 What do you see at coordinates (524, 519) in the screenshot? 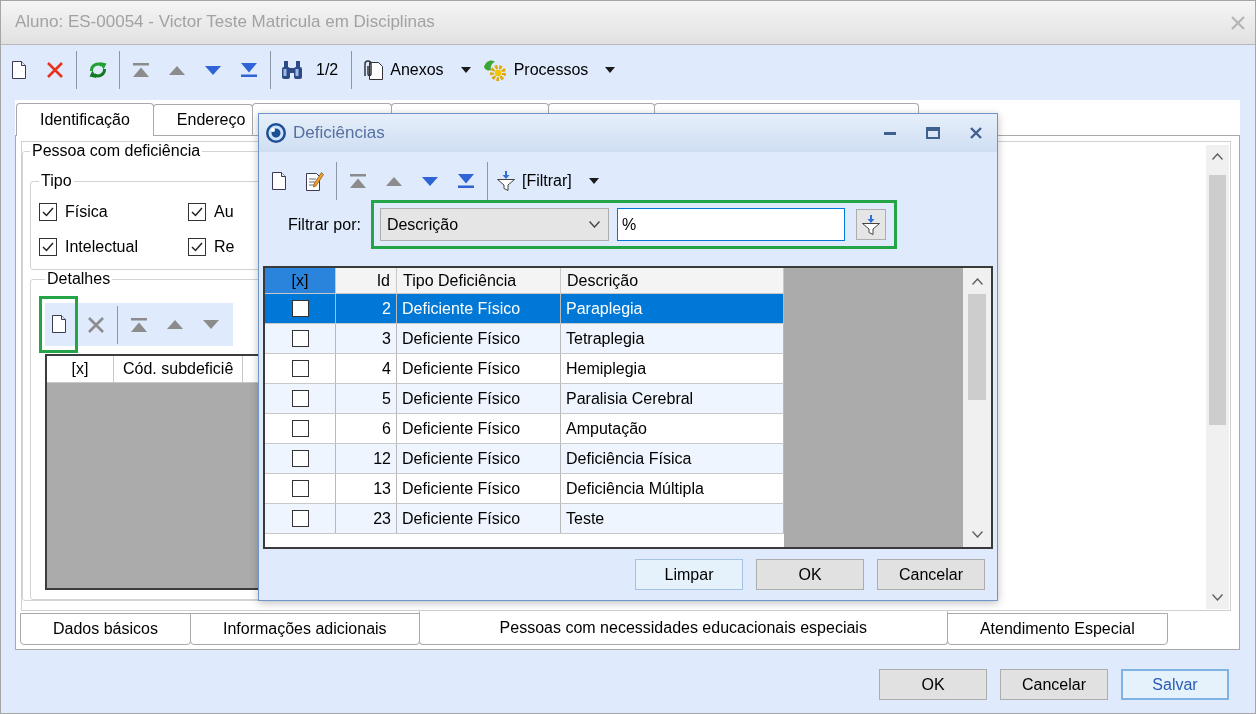
I see `table-row: 23 Deficiente Físico Teste` at bounding box center [524, 519].